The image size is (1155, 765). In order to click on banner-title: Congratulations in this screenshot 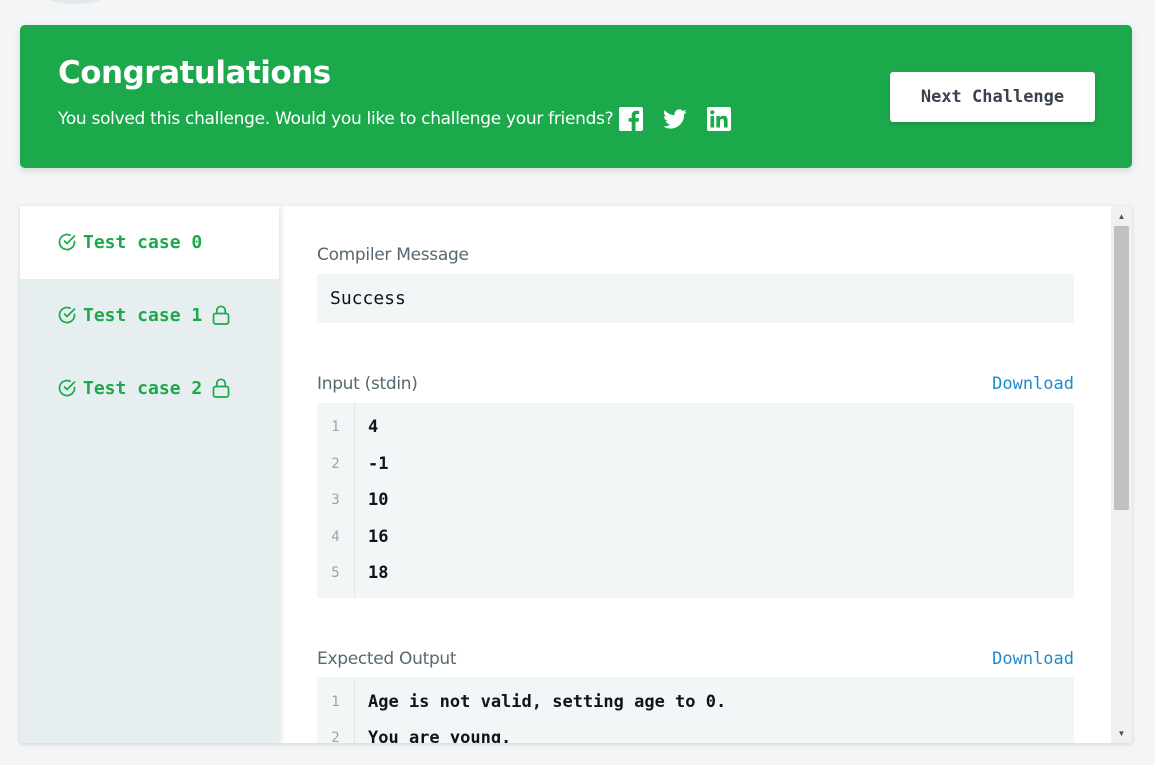, I will do `click(194, 73)`.